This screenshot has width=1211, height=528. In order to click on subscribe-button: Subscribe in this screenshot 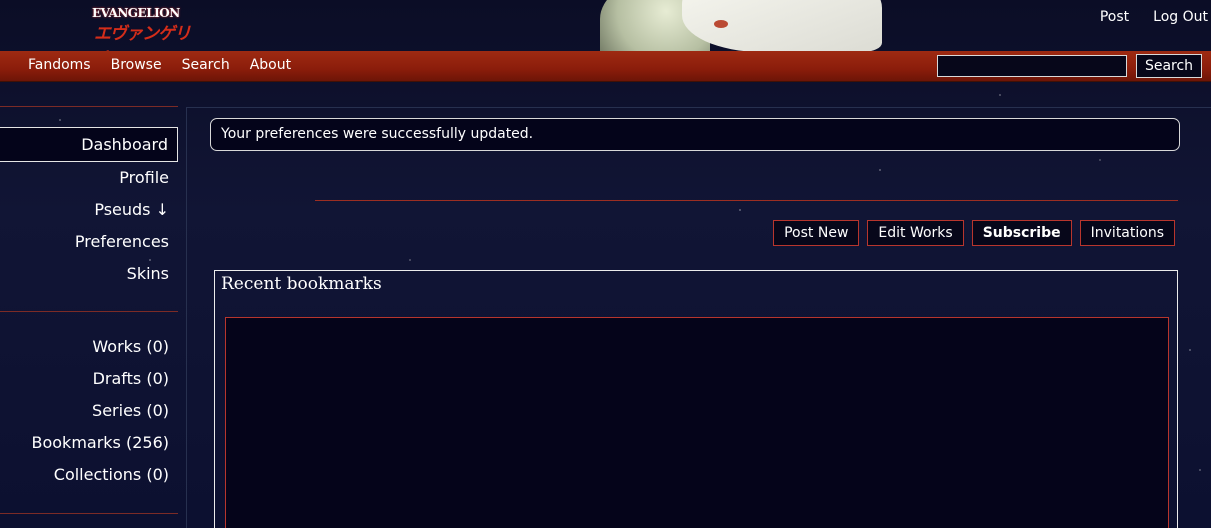, I will do `click(1021, 233)`.